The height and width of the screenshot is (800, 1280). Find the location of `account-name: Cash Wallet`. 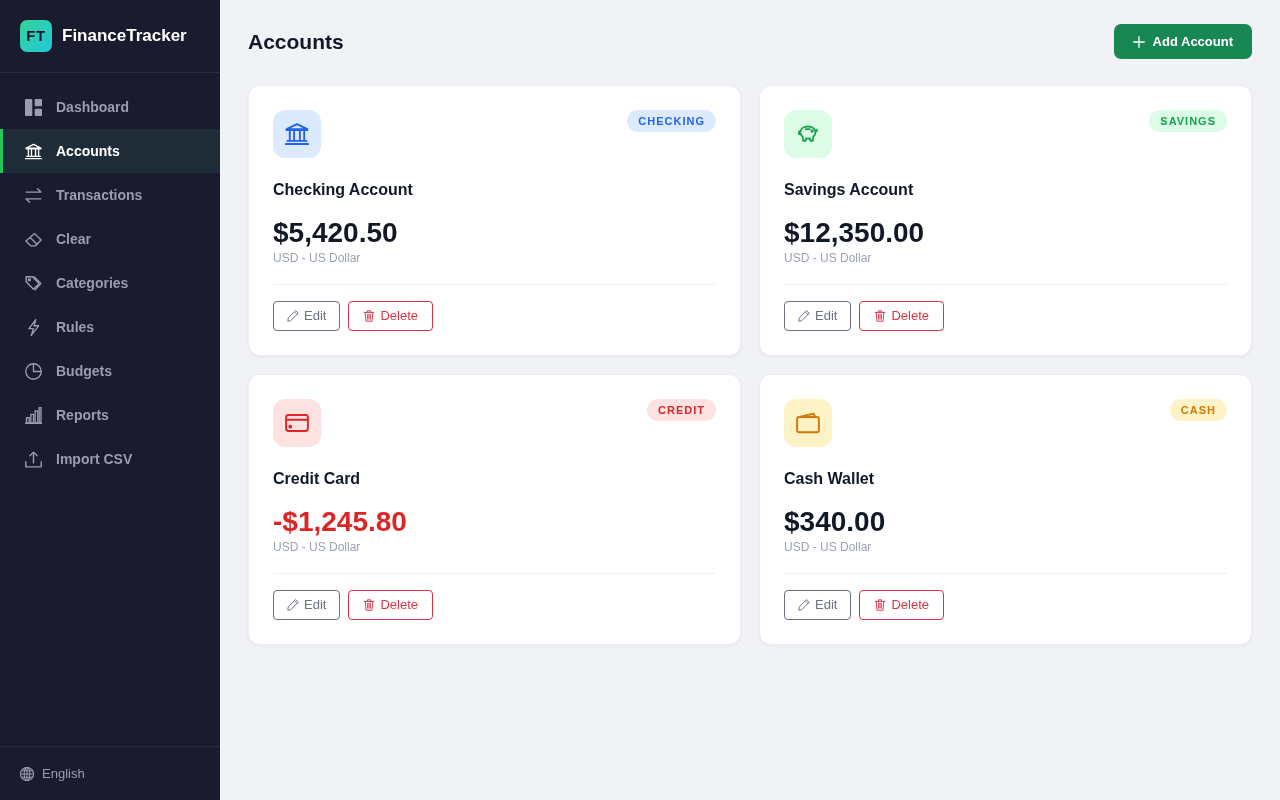

account-name: Cash Wallet is located at coordinates (830, 479).